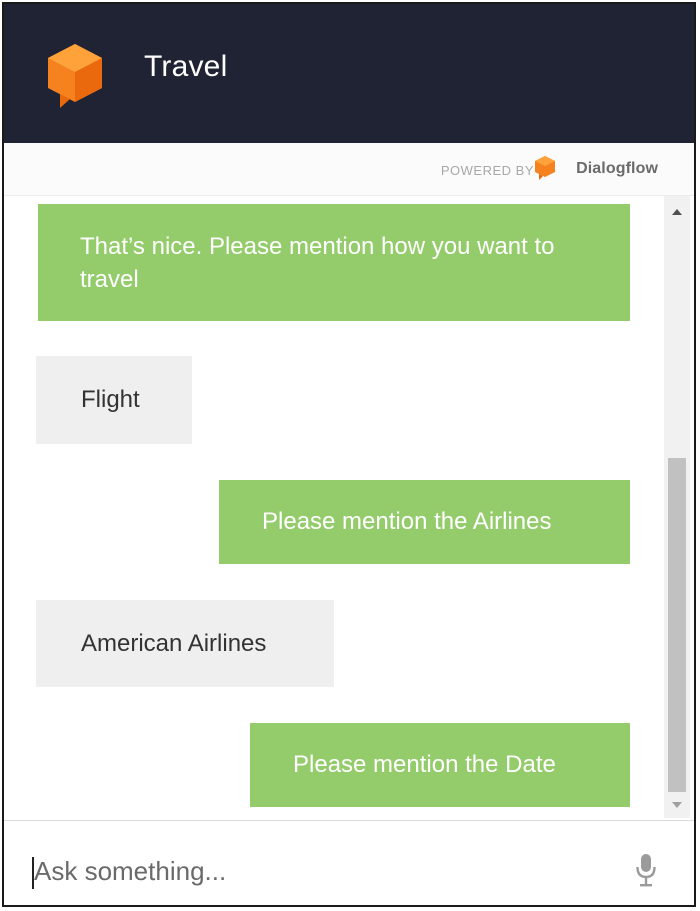  Describe the element at coordinates (174, 643) in the screenshot. I see `message-text: American Airlines` at that location.